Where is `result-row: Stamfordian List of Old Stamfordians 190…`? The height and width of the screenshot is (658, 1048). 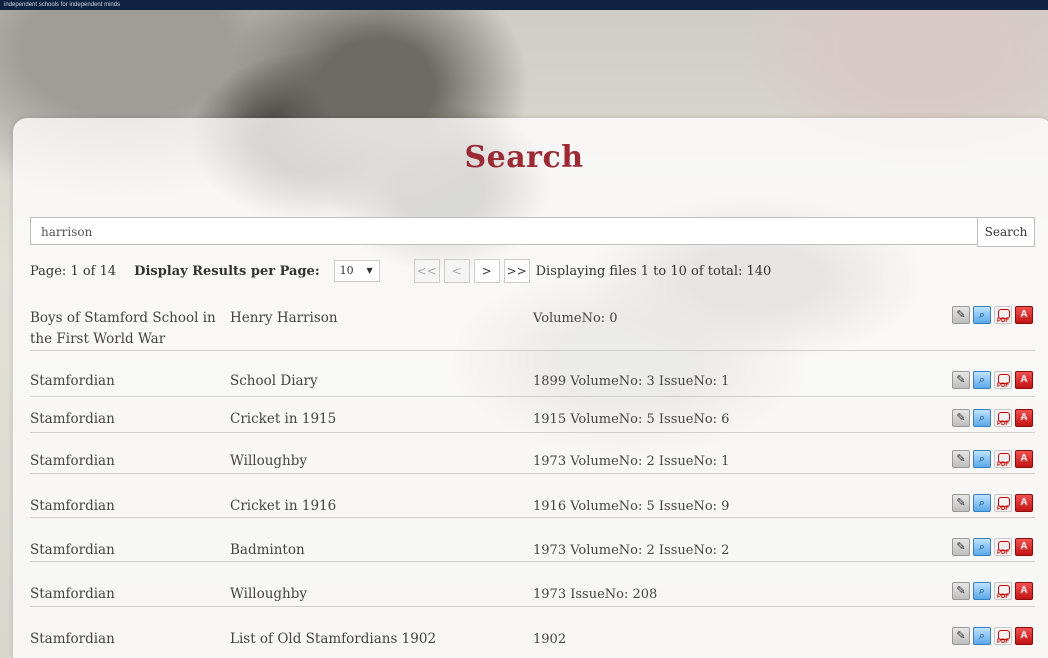
result-row: Stamfordian List of Old Stamfordians 190… is located at coordinates (532, 632).